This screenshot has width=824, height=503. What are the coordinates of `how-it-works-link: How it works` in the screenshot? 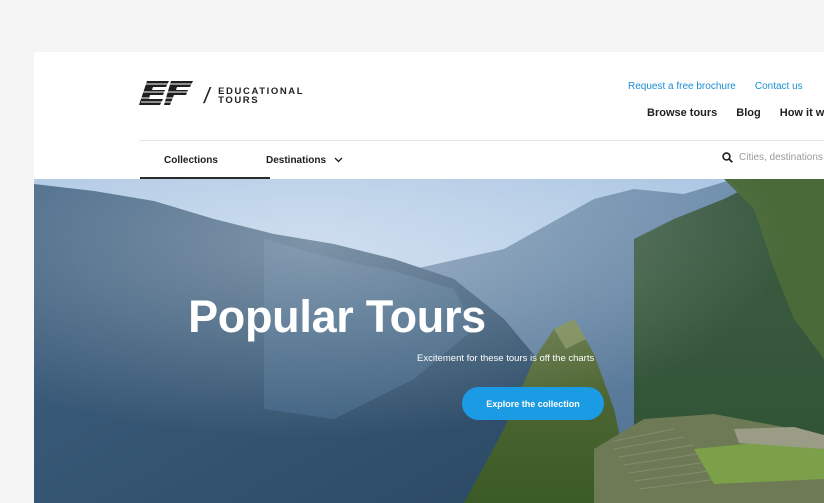 It's located at (802, 113).